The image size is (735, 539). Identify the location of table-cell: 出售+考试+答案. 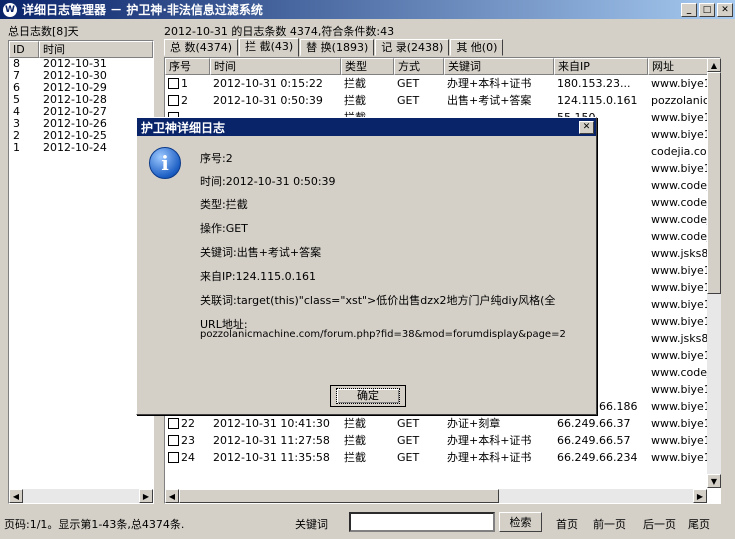
(489, 100).